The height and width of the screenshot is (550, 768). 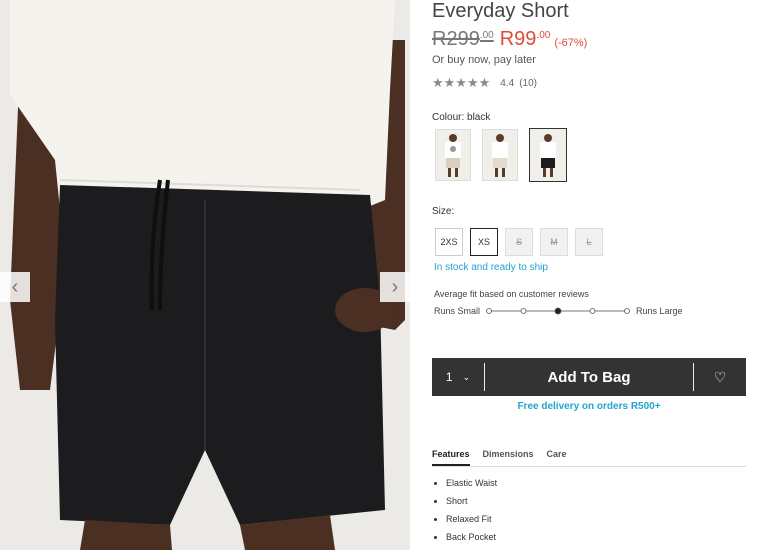 I want to click on tab-dimensions: Dimensions, so click(x=508, y=457).